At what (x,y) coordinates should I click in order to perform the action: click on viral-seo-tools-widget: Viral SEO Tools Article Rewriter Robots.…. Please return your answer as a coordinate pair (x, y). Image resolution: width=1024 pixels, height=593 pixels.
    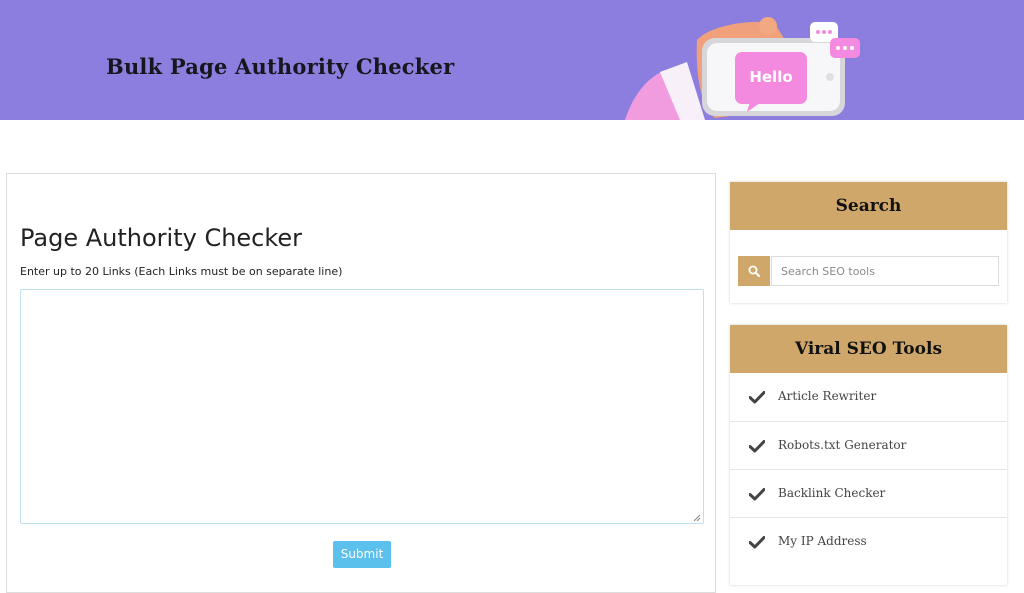
    Looking at the image, I should click on (868, 455).